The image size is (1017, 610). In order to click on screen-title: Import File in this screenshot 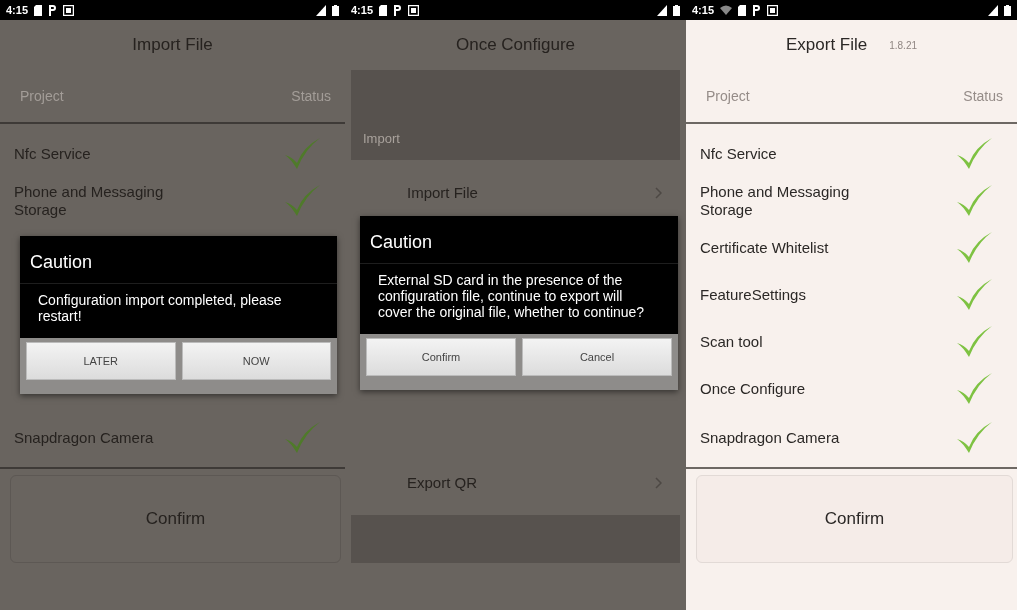, I will do `click(172, 45)`.